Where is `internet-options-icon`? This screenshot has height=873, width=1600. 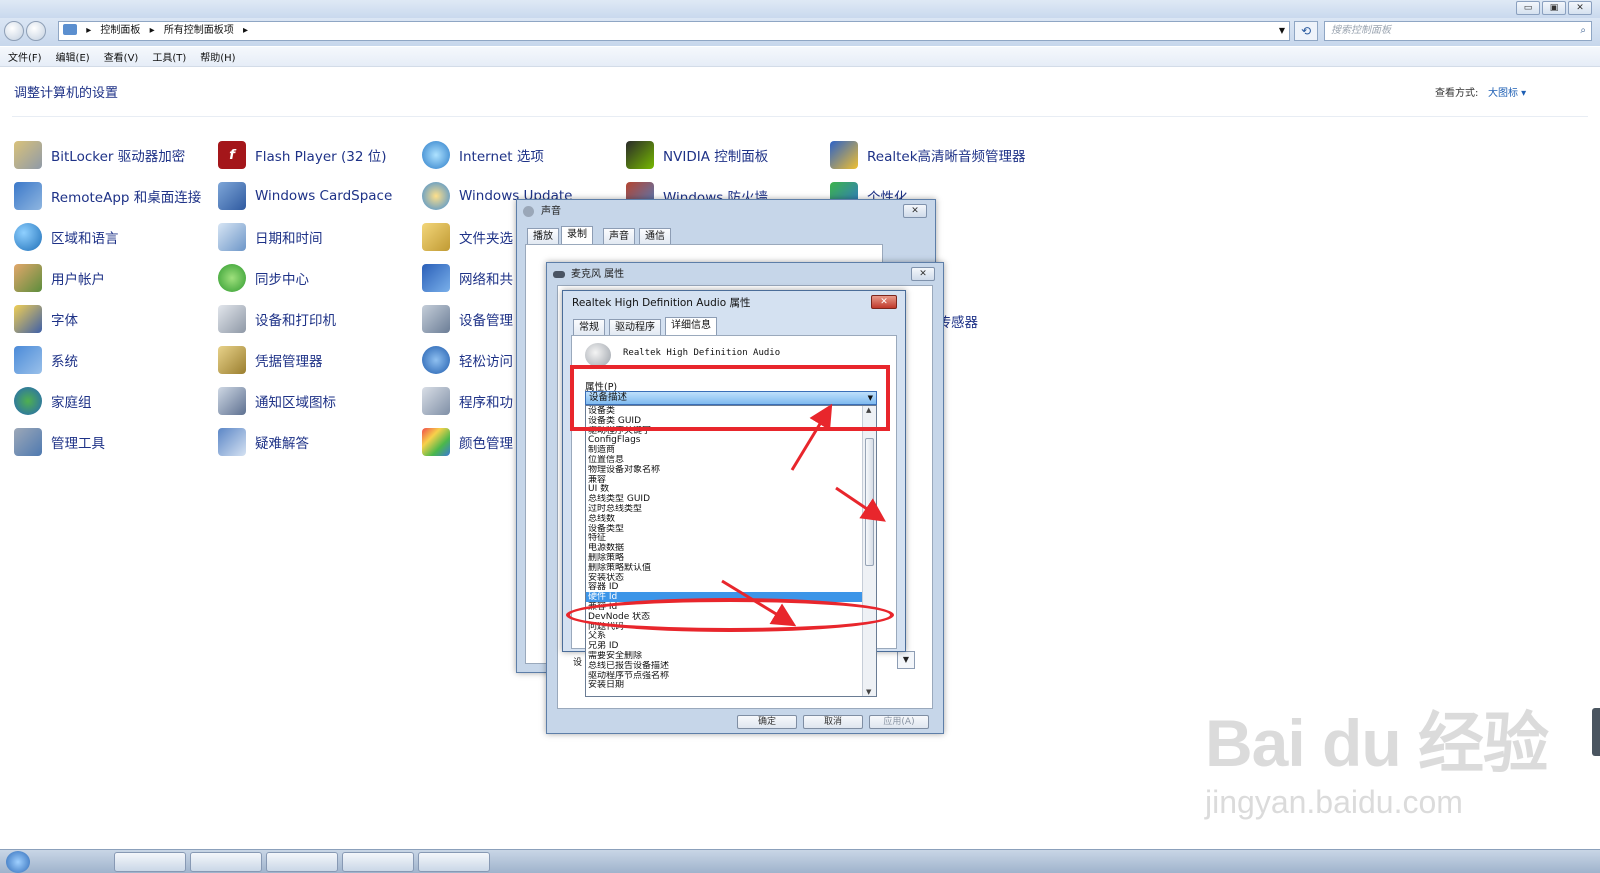 internet-options-icon is located at coordinates (436, 155).